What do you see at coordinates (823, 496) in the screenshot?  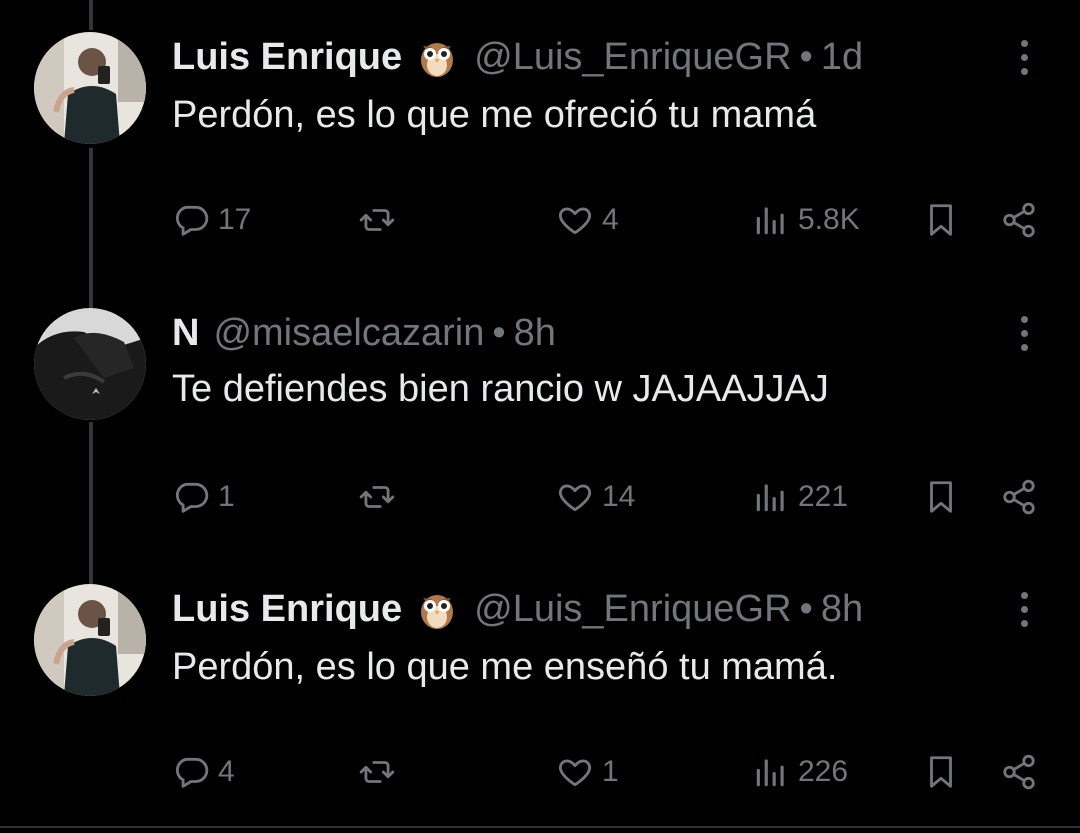 I see `views-count: 221` at bounding box center [823, 496].